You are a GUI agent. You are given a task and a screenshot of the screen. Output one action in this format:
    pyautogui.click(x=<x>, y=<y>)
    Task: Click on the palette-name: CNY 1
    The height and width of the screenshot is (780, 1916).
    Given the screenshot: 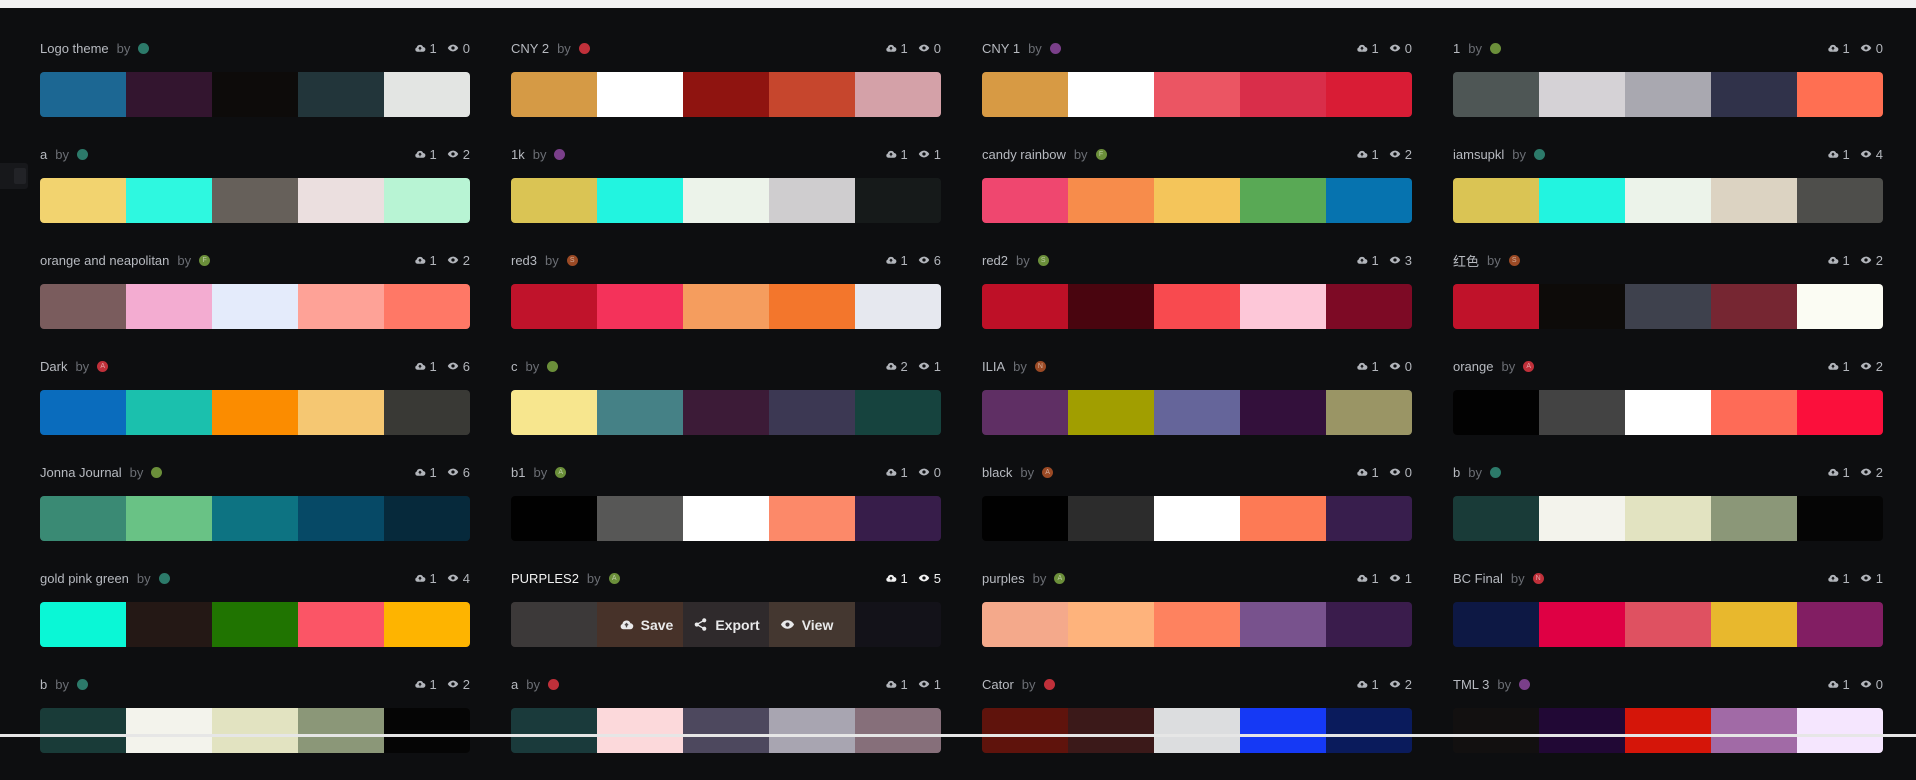 What is the action you would take?
    pyautogui.click(x=1001, y=48)
    